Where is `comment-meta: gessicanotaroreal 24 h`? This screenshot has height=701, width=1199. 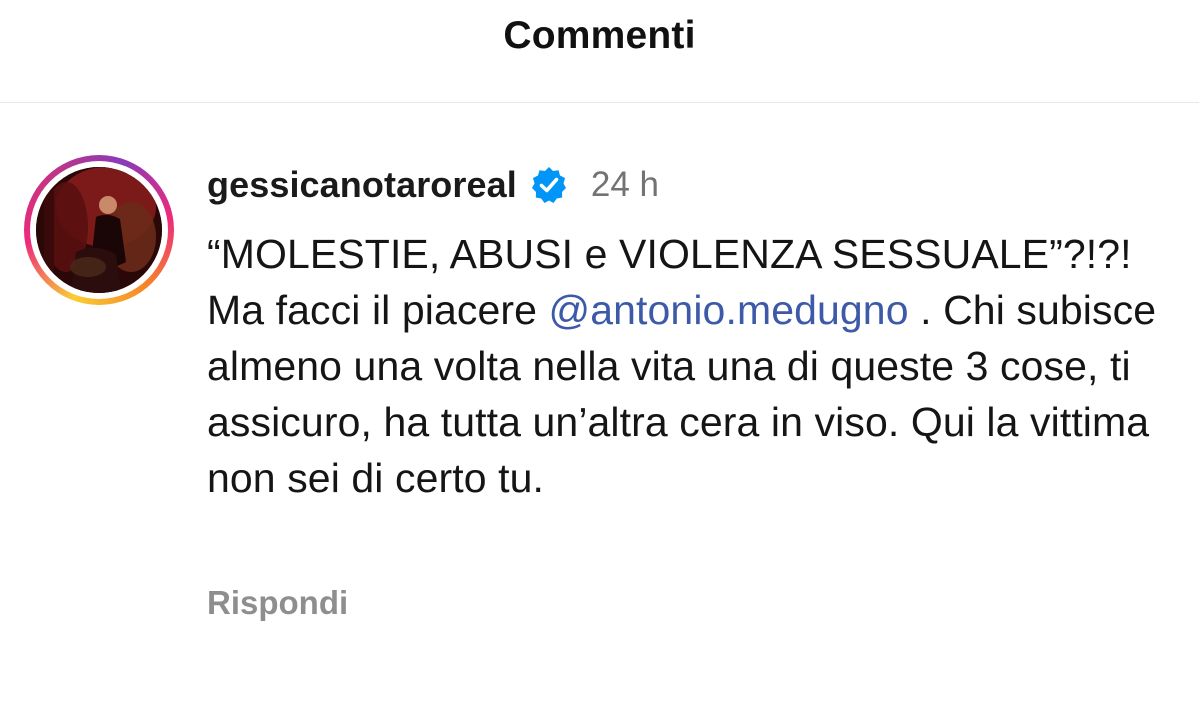 comment-meta: gessicanotaroreal 24 h is located at coordinates (687, 185).